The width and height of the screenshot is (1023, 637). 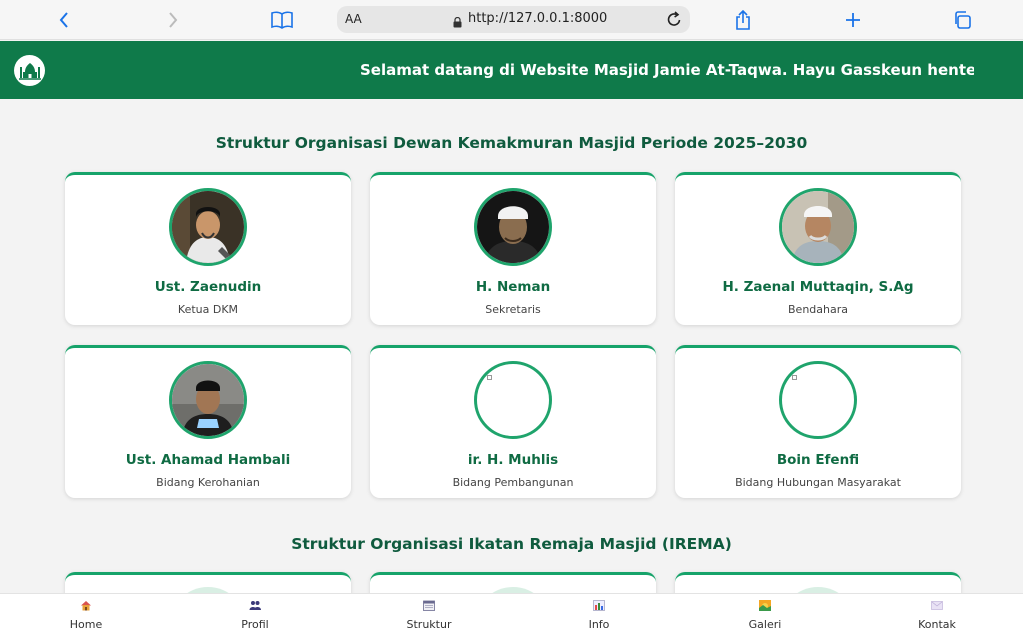 What do you see at coordinates (853, 20) in the screenshot?
I see `new-tab-icon` at bounding box center [853, 20].